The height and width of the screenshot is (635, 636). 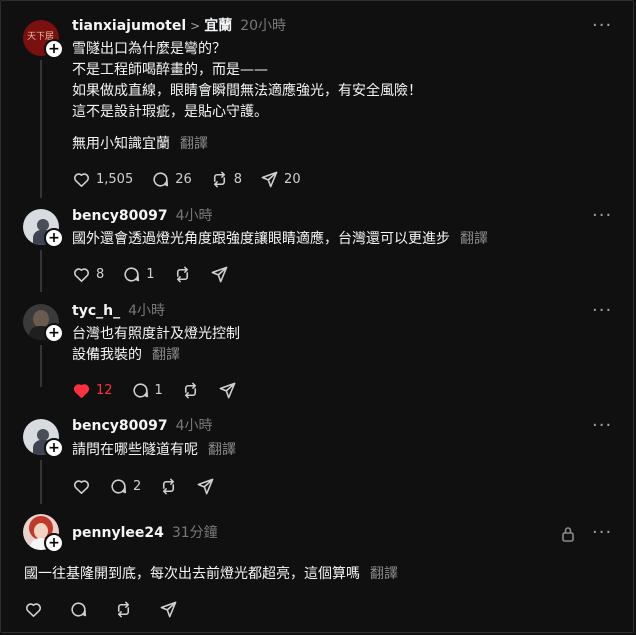 I want to click on post-tags-line: 無用小知識宜蘭 翻譯, so click(x=140, y=144).